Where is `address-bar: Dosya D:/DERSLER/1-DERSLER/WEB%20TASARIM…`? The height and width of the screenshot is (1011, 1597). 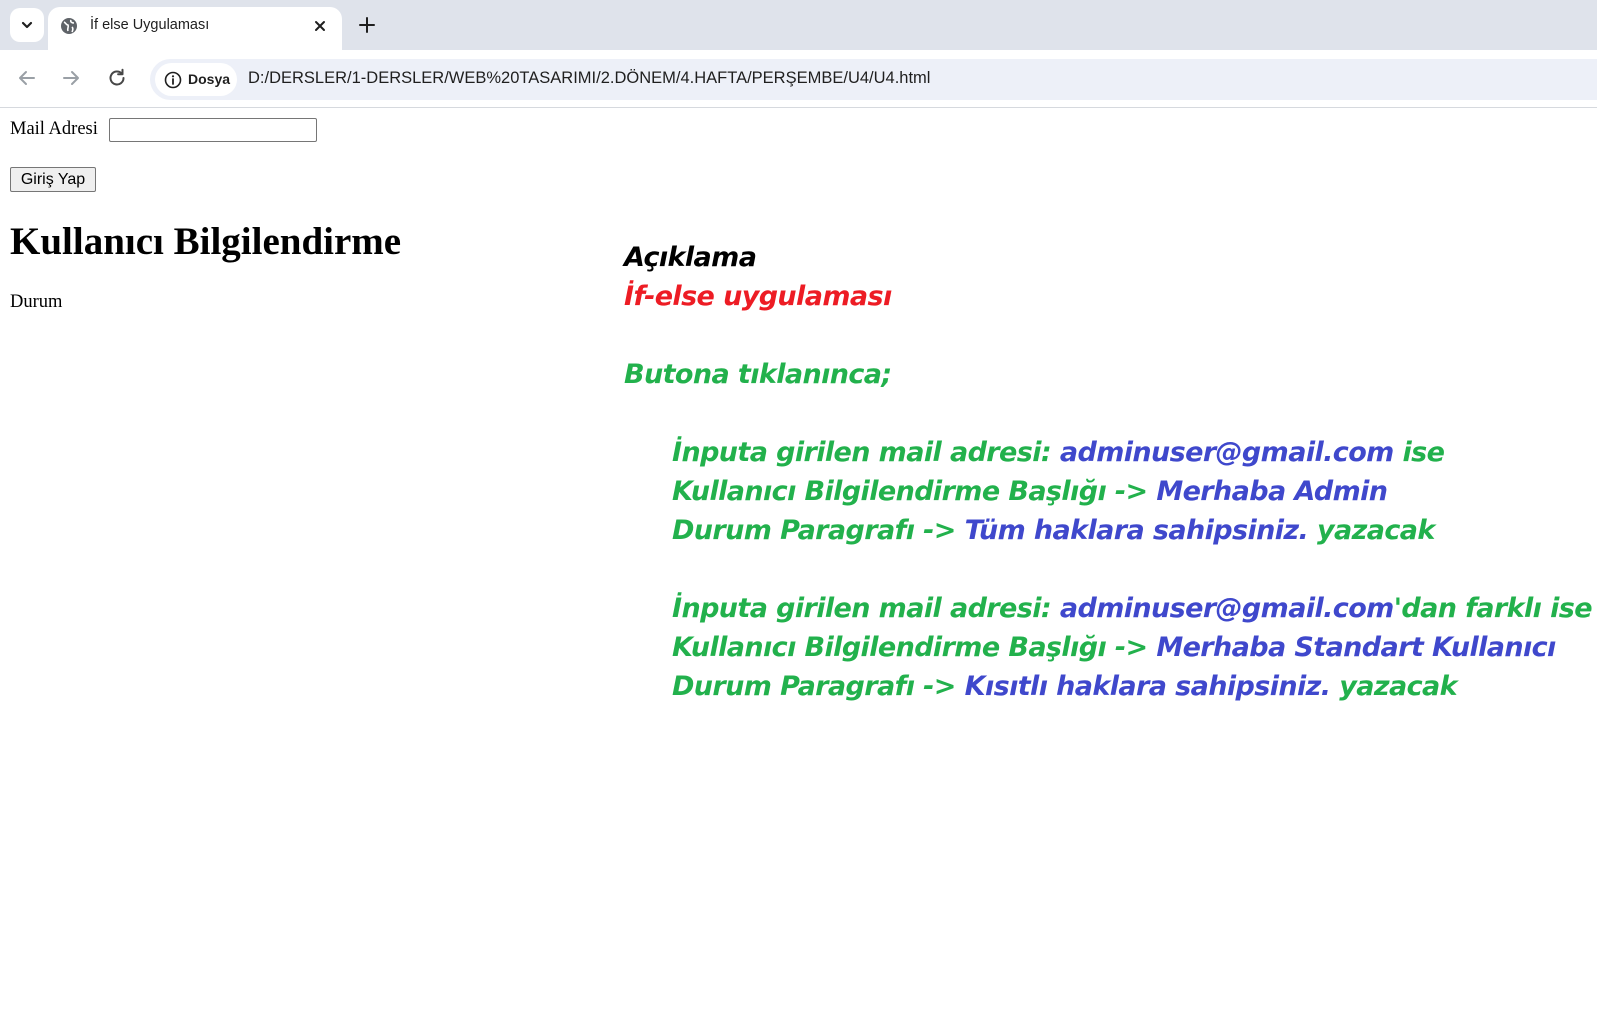 address-bar: Dosya D:/DERSLER/1-DERSLER/WEB%20TASARIM… is located at coordinates (873, 79).